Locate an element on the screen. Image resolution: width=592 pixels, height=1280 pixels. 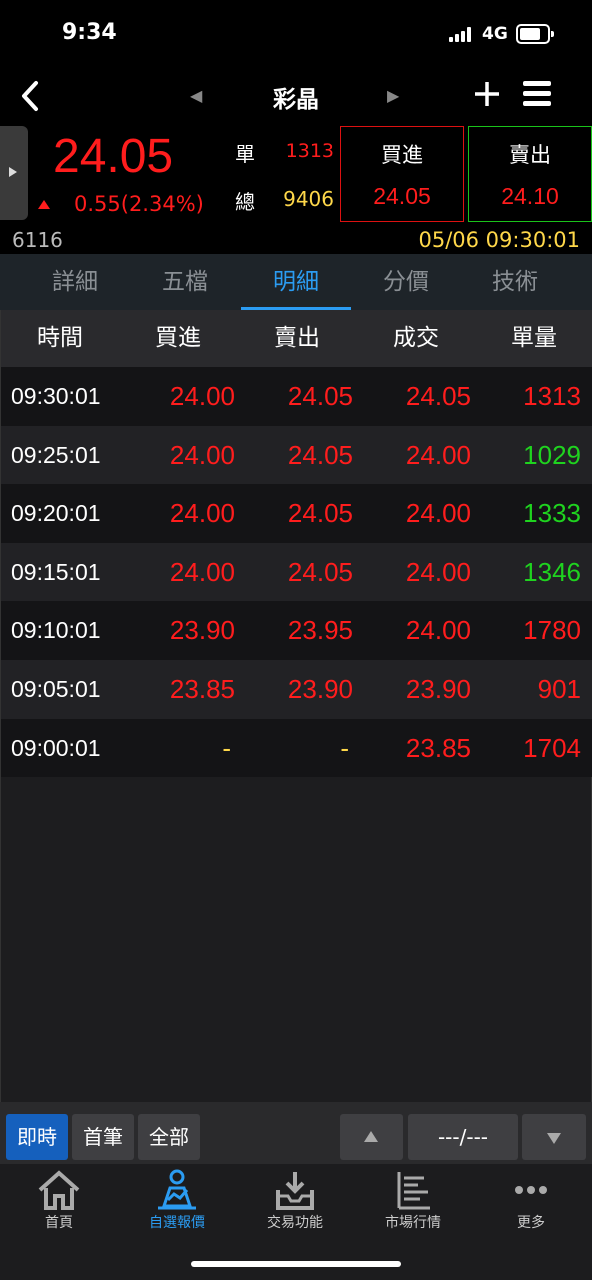
total-volume-label: 總 is located at coordinates (245, 202).